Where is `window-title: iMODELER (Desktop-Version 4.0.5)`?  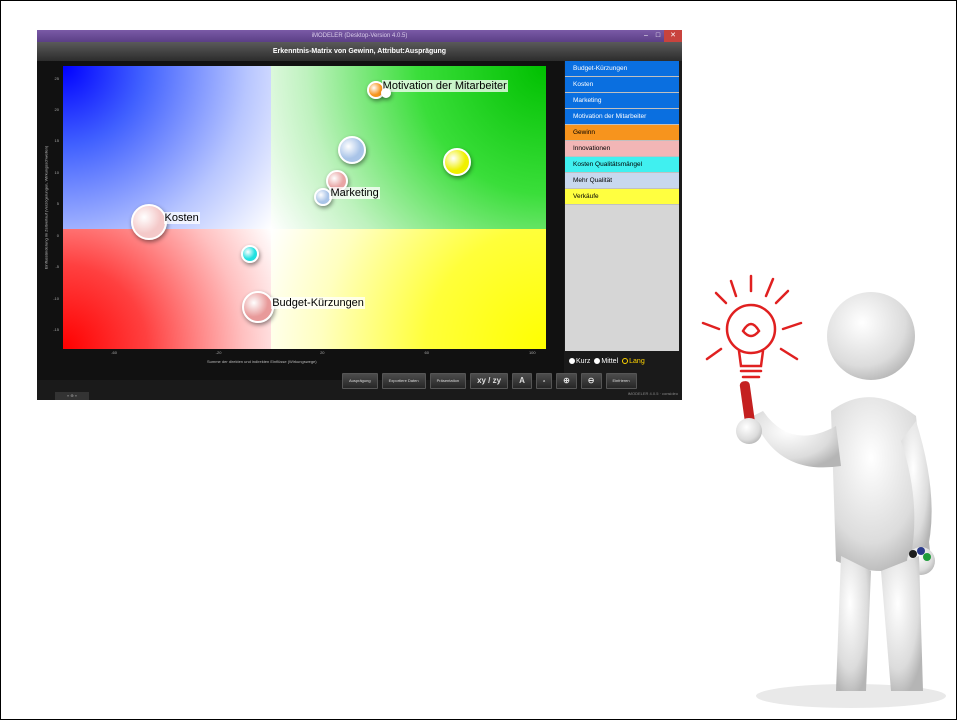 window-title: iMODELER (Desktop-Version 4.0.5) is located at coordinates (359, 36).